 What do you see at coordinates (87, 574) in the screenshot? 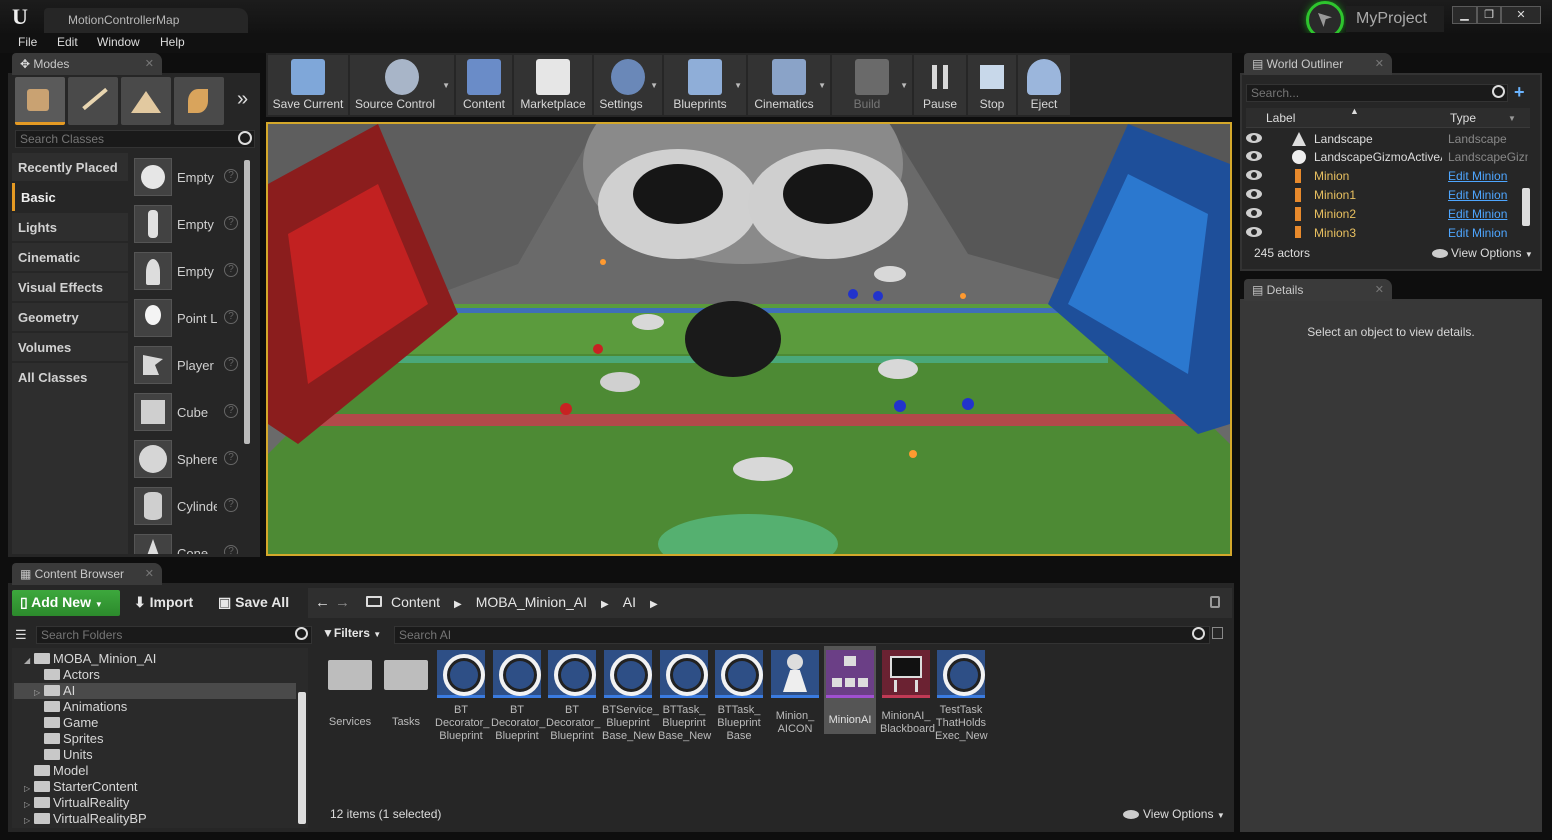
I see `content-browser-tab: ▦ Content Browser ✕` at bounding box center [87, 574].